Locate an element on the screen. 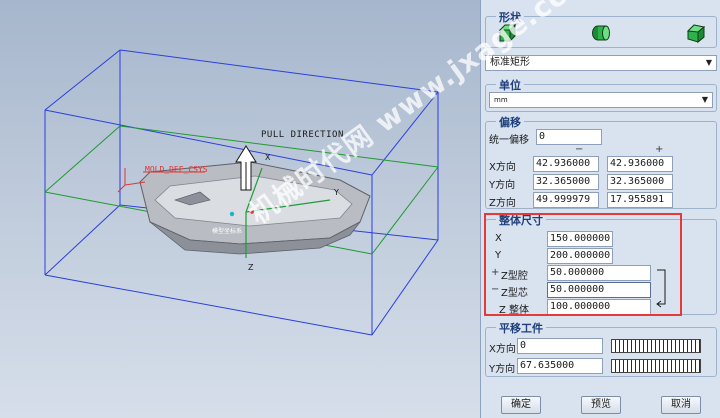 The width and height of the screenshot is (720, 418). overall-size-highlight is located at coordinates (583, 264).